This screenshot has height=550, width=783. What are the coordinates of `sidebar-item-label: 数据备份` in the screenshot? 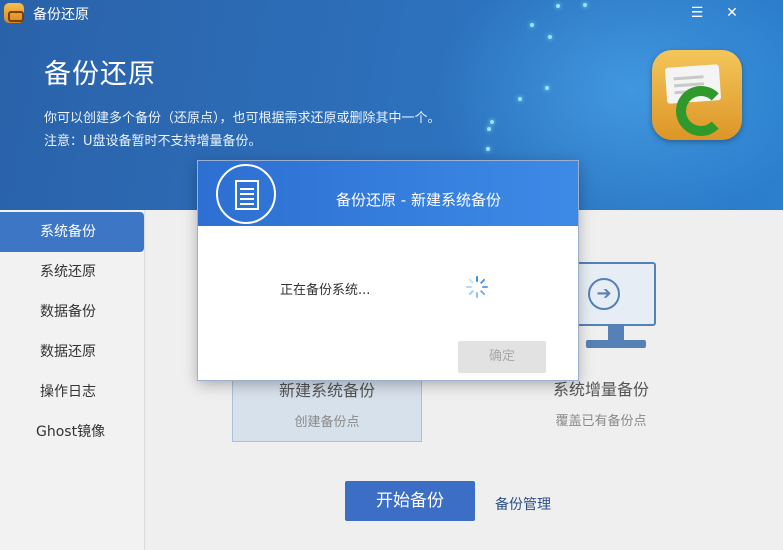 It's located at (68, 312).